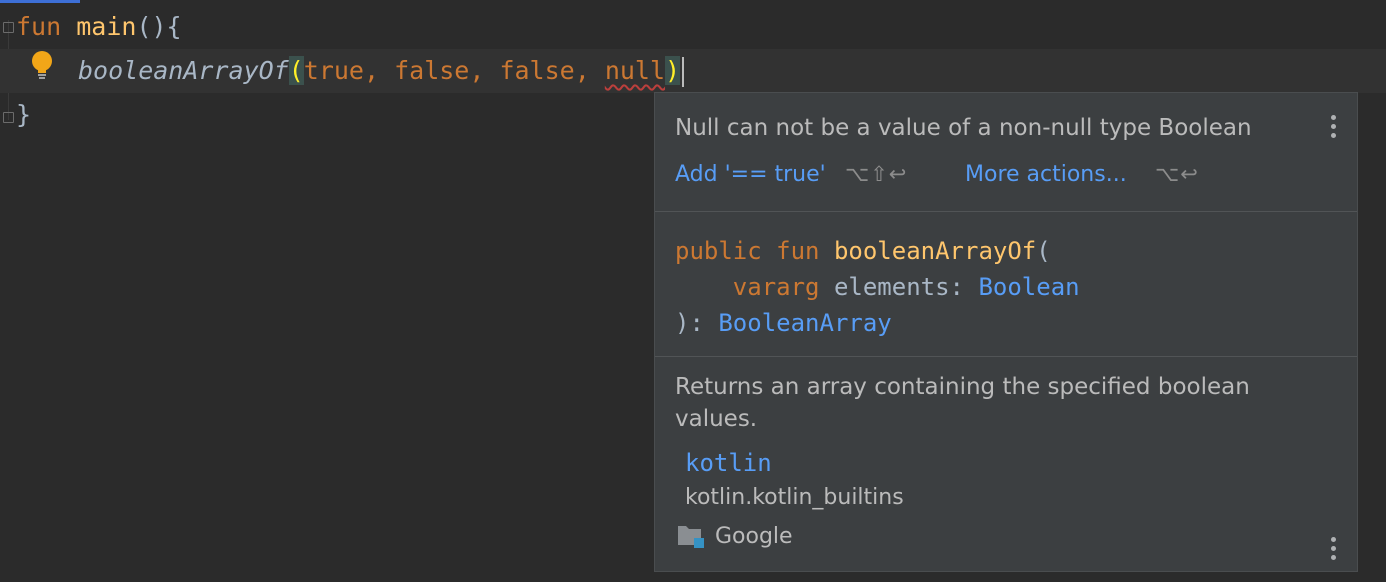 This screenshot has height=582, width=1386. I want to click on code-line-2: booleanArrayOf(true, false, false, null), so click(693, 71).